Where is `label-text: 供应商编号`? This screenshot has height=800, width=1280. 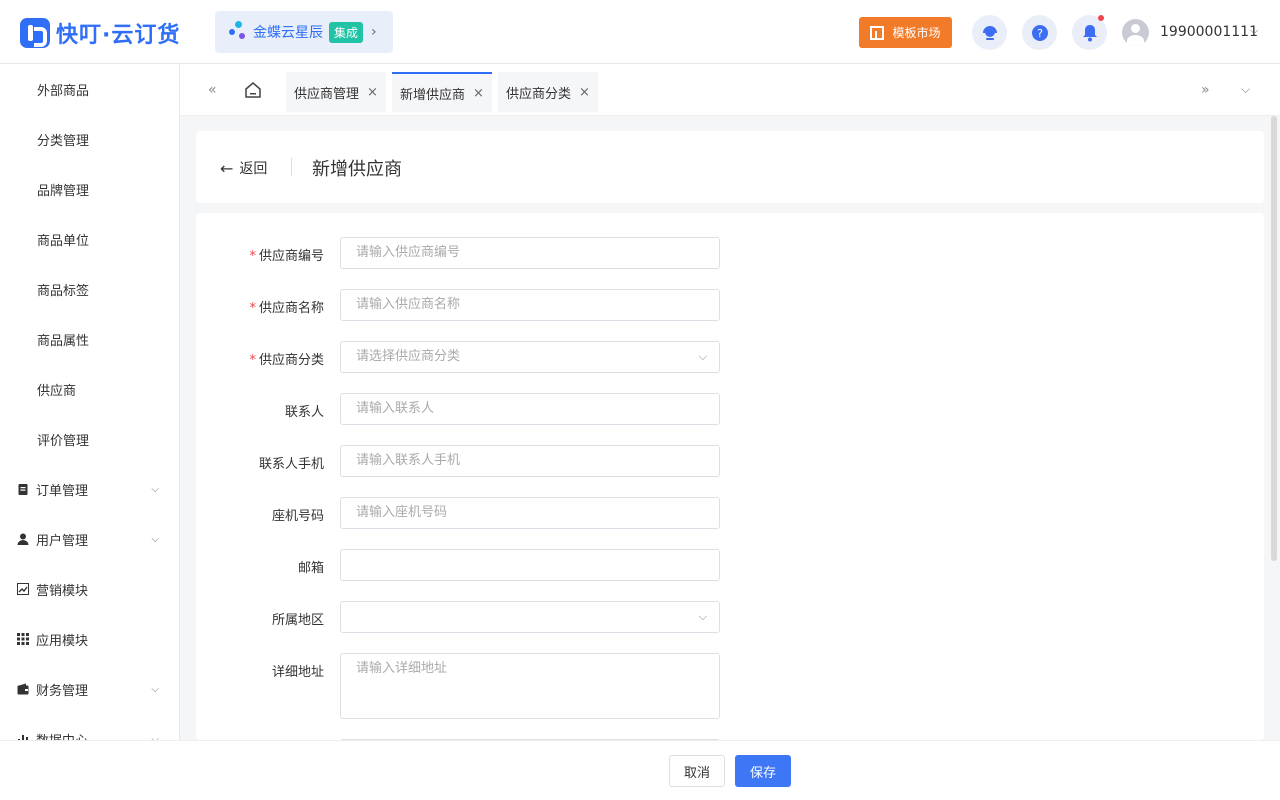
label-text: 供应商编号 is located at coordinates (291, 256).